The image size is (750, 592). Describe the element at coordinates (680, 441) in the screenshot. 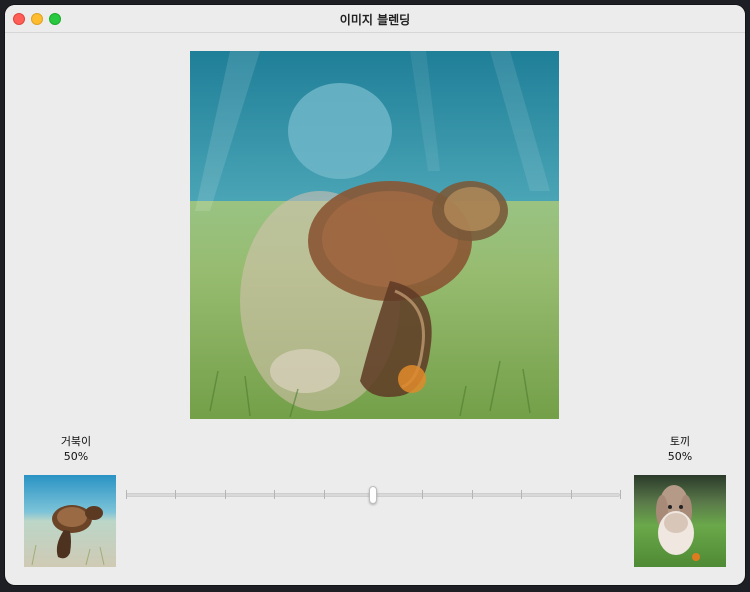

I see `right-image-name: 토끼` at that location.